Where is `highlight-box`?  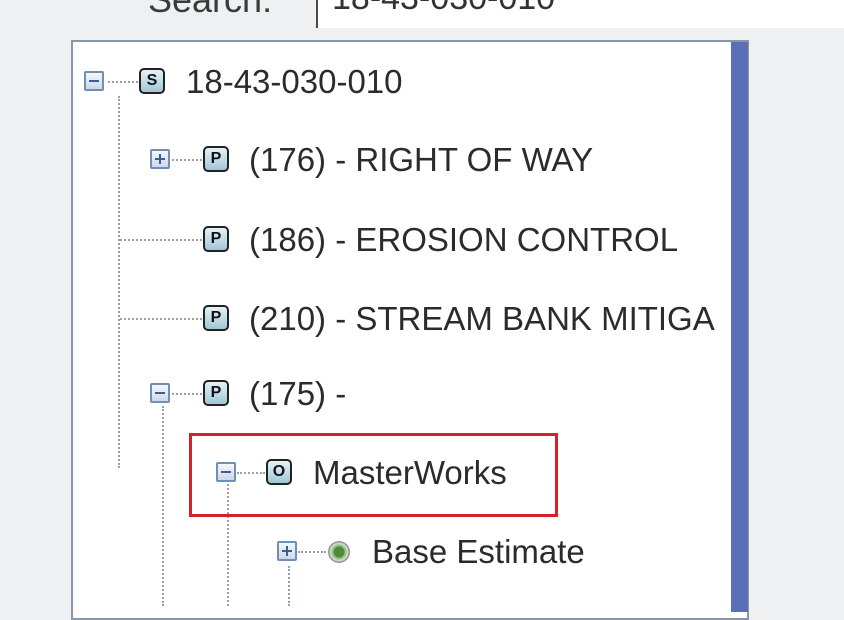
highlight-box is located at coordinates (373, 475).